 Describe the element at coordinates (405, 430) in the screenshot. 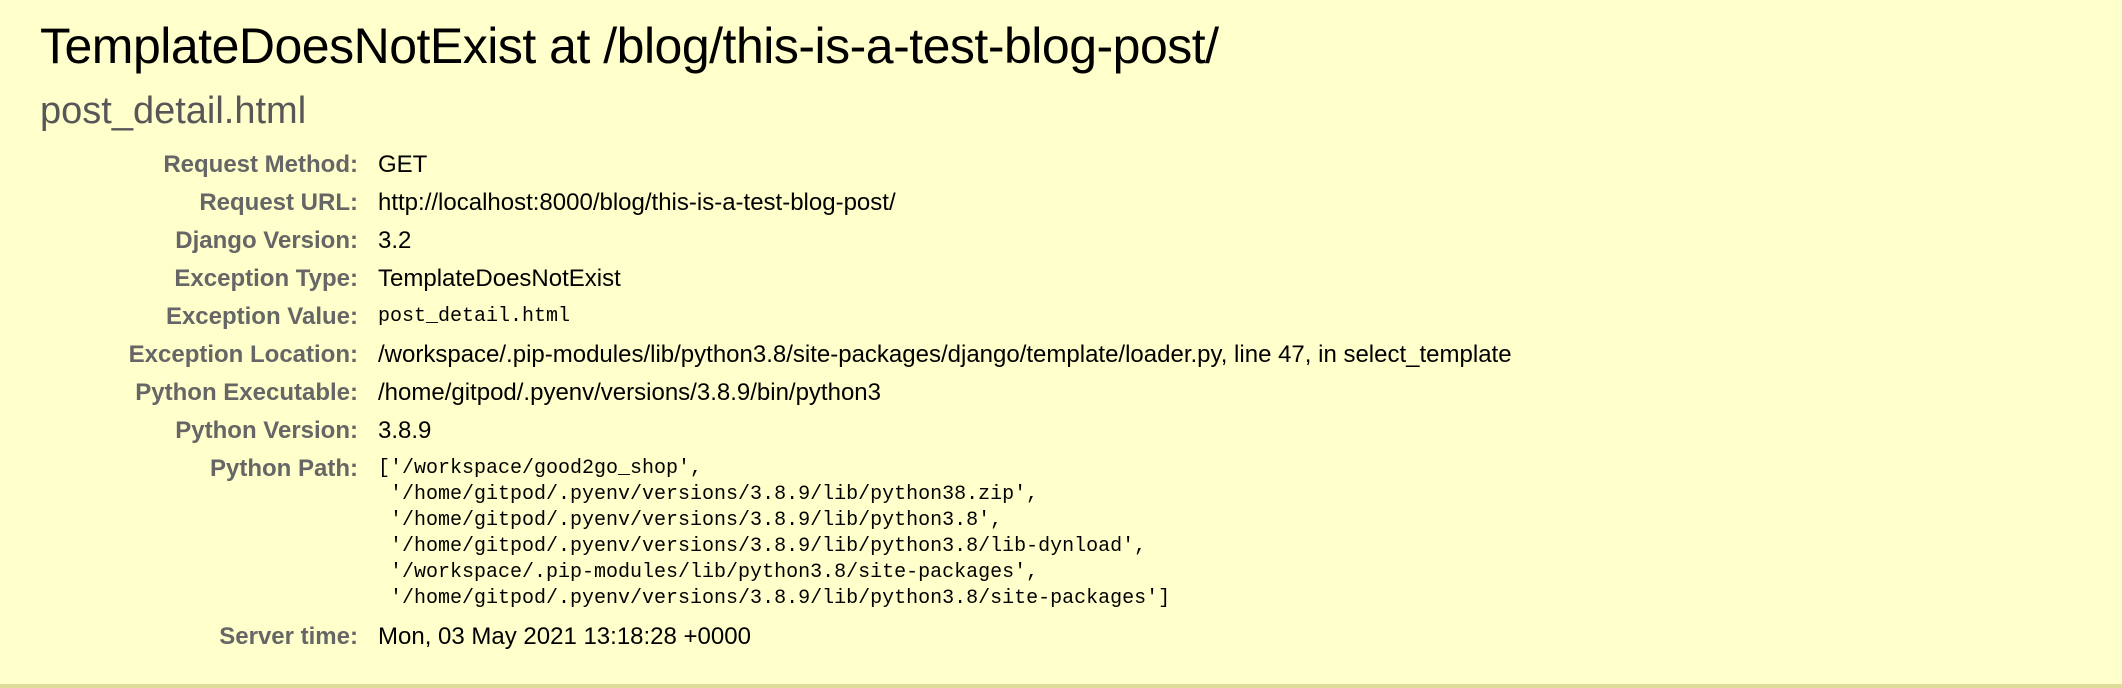

I see `meta-value: 3.8.9` at that location.